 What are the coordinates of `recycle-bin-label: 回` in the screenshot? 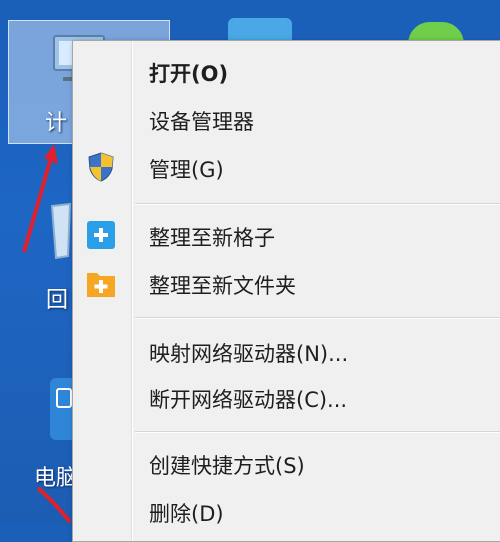 It's located at (57, 300).